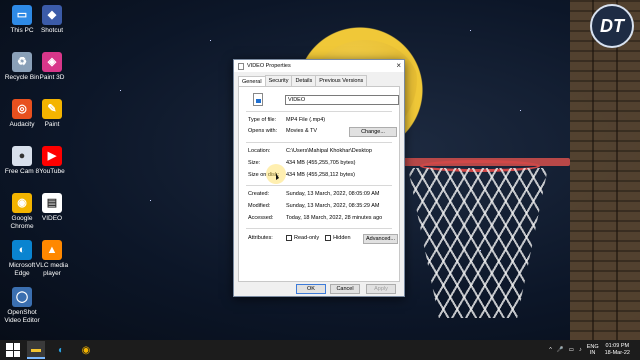  I want to click on desktop-icon-label: Paint, so click(52, 124).